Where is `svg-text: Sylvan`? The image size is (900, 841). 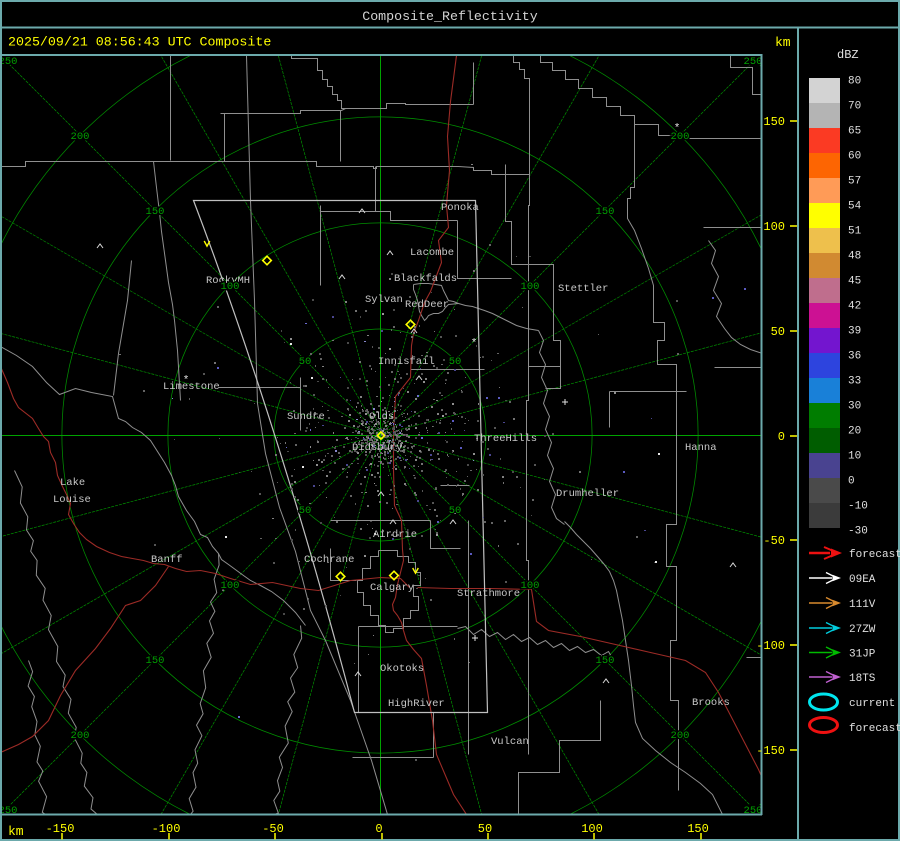 svg-text: Sylvan is located at coordinates (384, 300).